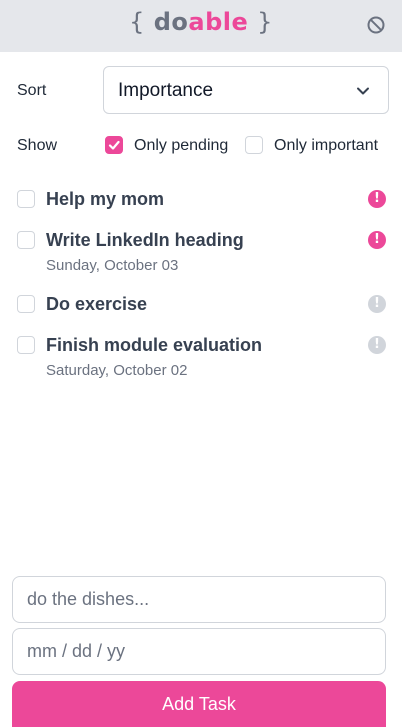 This screenshot has width=402, height=727. Describe the element at coordinates (363, 91) in the screenshot. I see `chevron-down-icon` at that location.